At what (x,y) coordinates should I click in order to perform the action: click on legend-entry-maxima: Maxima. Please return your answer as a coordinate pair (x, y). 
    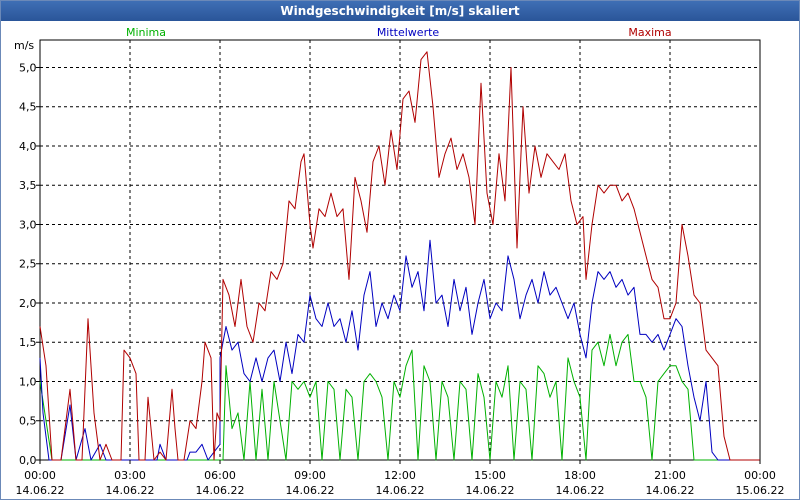
    Looking at the image, I should click on (649, 32).